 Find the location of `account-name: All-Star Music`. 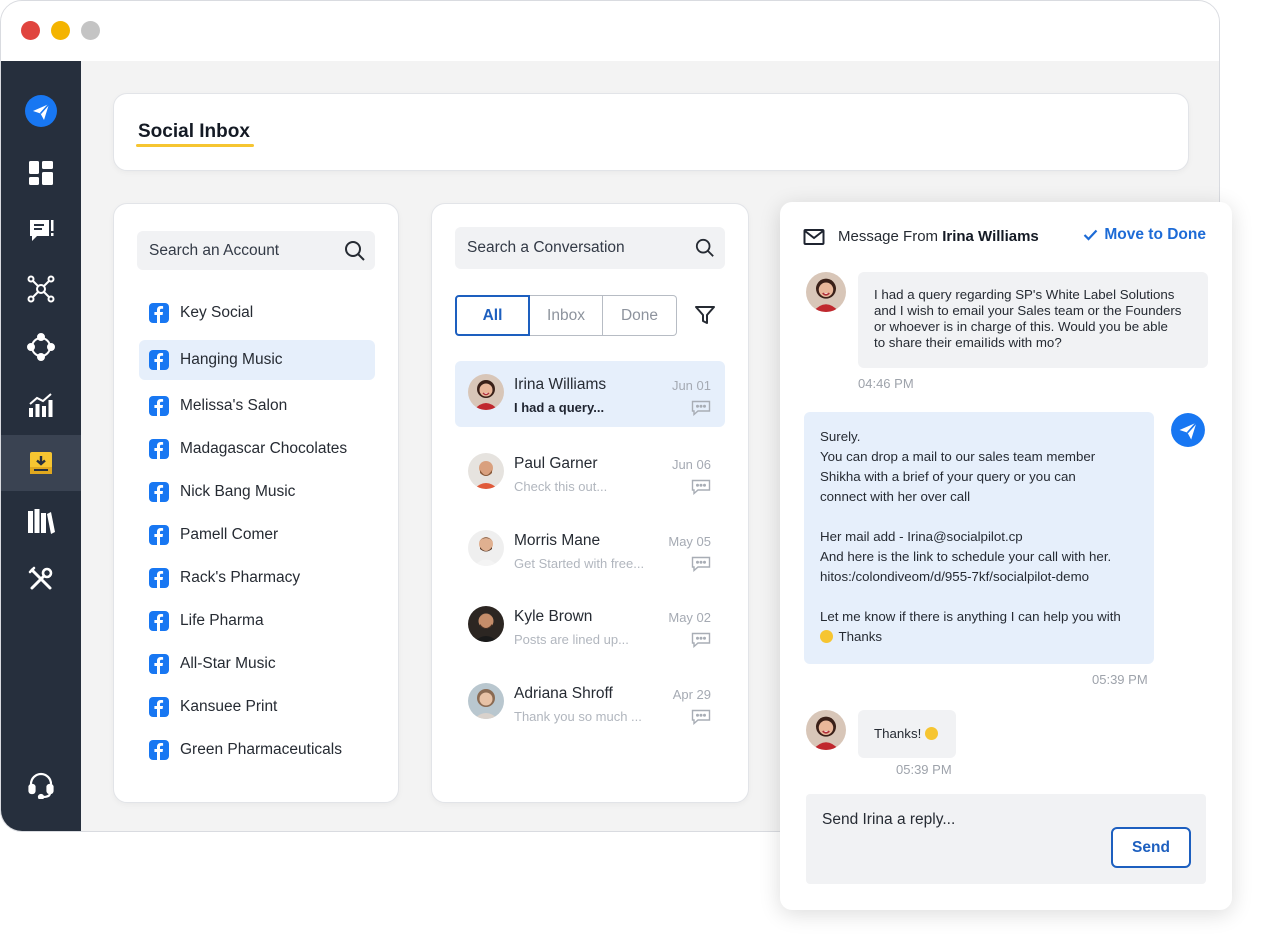

account-name: All-Star Music is located at coordinates (228, 663).